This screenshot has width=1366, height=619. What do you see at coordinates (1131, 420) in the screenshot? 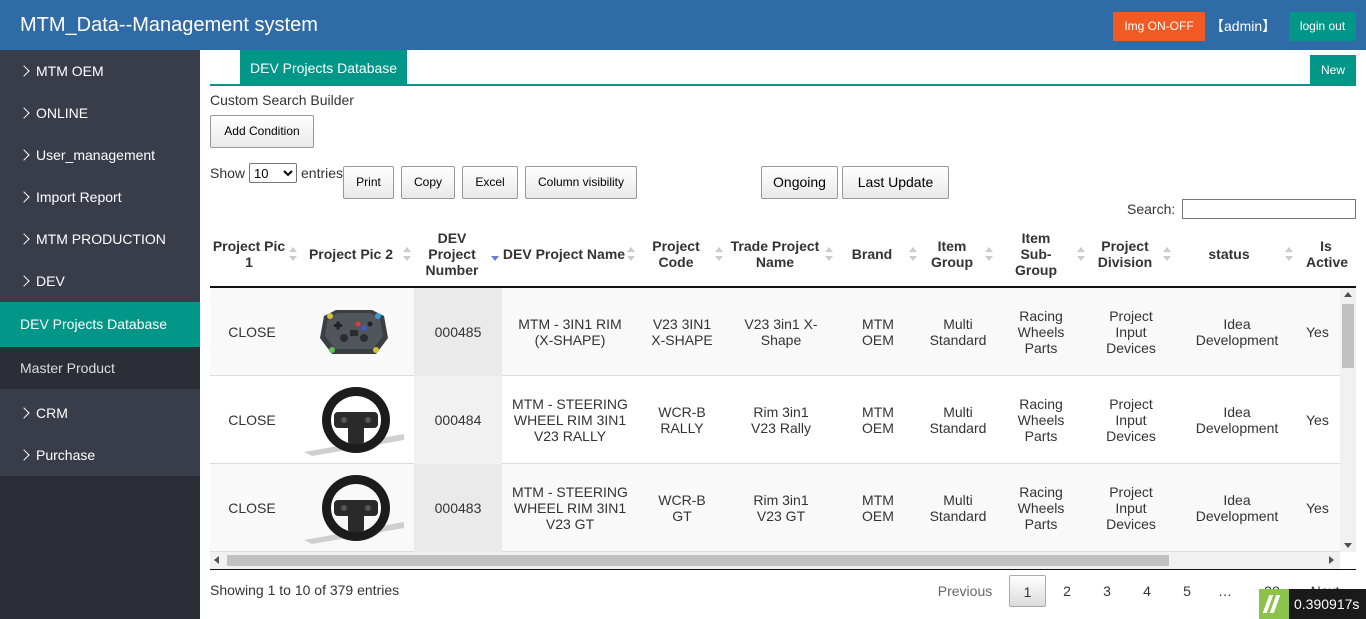
I see `cell-division: Project Input Devices` at bounding box center [1131, 420].